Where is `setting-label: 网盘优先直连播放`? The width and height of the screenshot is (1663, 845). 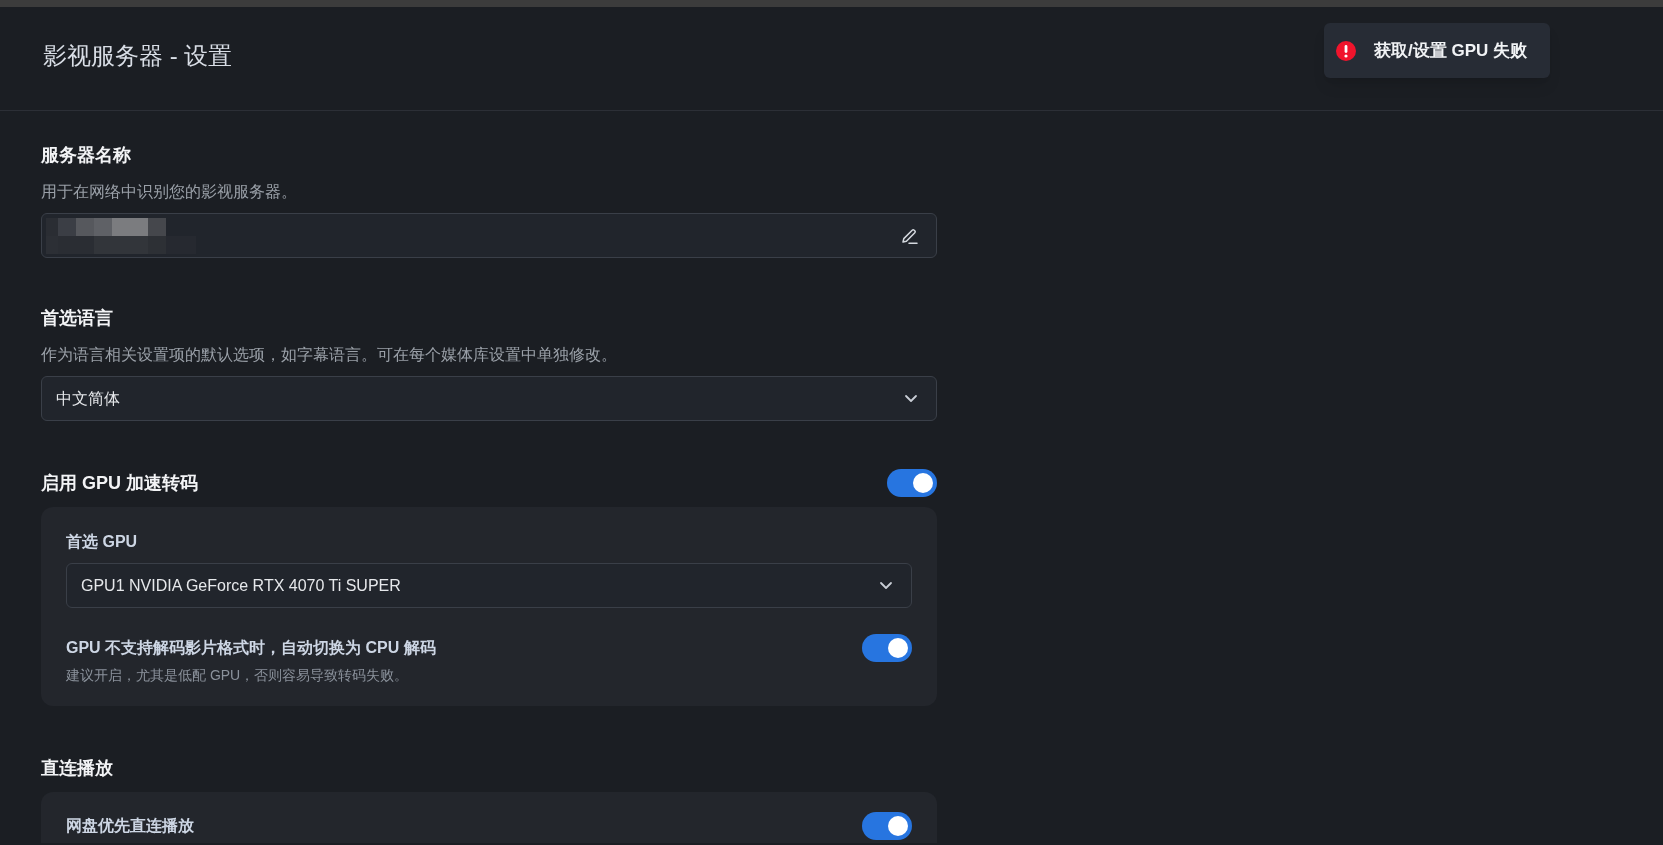
setting-label: 网盘优先直连播放 is located at coordinates (130, 826).